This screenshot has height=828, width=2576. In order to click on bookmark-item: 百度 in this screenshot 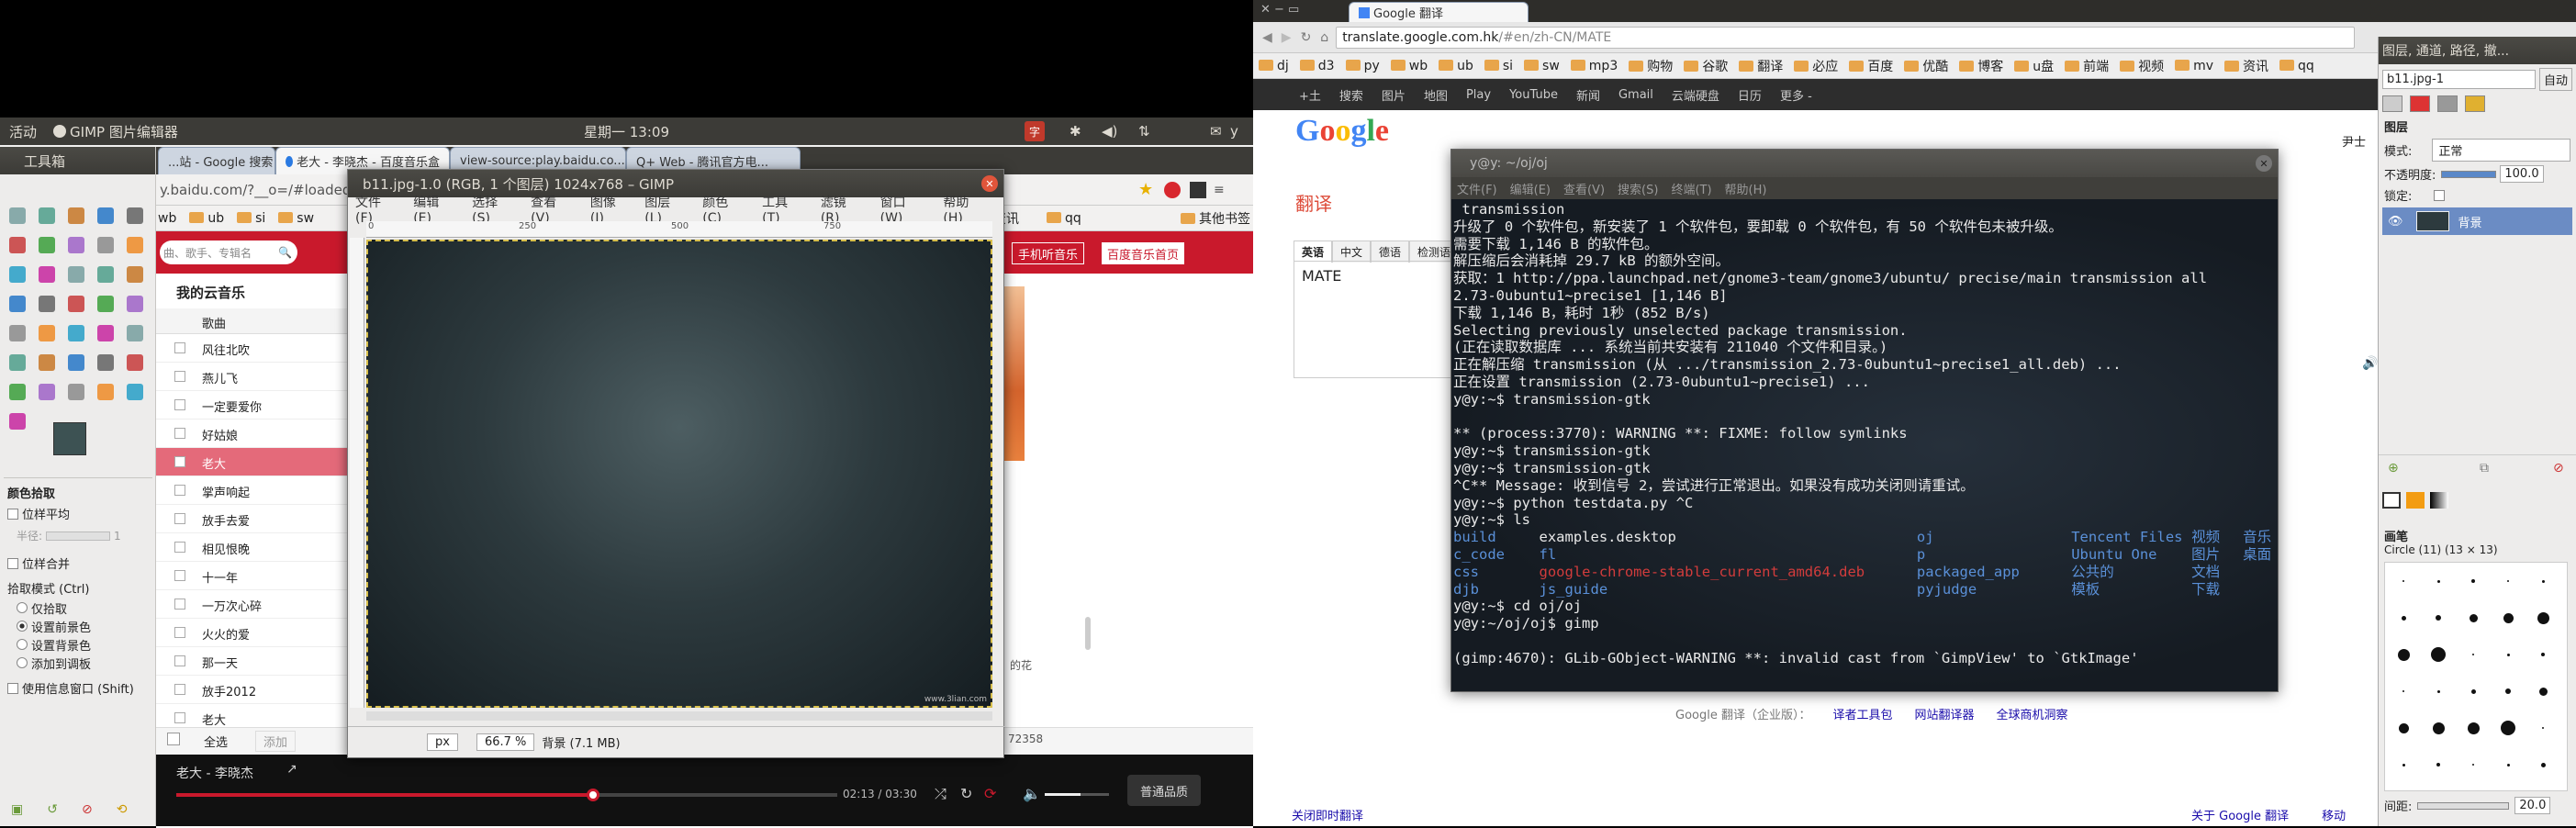, I will do `click(1871, 66)`.